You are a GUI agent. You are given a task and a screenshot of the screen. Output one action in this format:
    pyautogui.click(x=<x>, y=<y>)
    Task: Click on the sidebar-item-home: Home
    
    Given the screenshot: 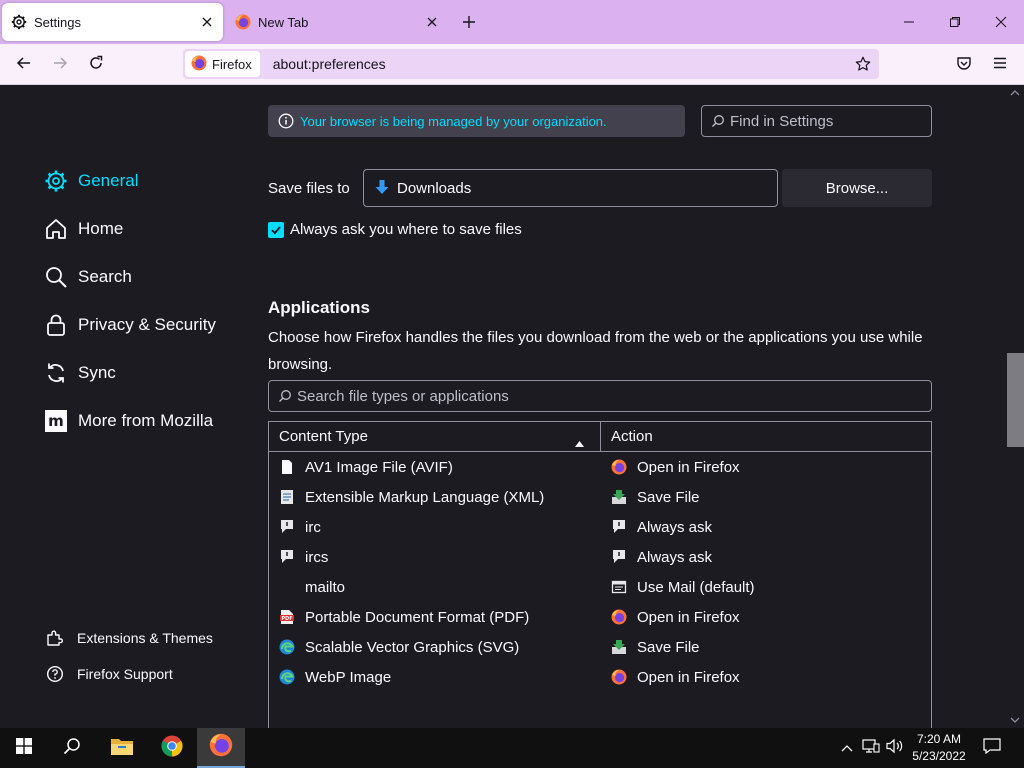 What is the action you would take?
    pyautogui.click(x=83, y=229)
    